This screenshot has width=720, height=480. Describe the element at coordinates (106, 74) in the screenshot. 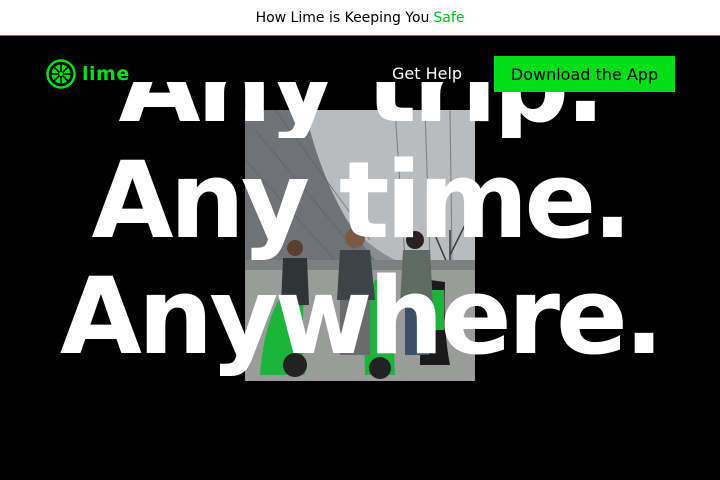

I see `logo-wordmark: lime` at that location.